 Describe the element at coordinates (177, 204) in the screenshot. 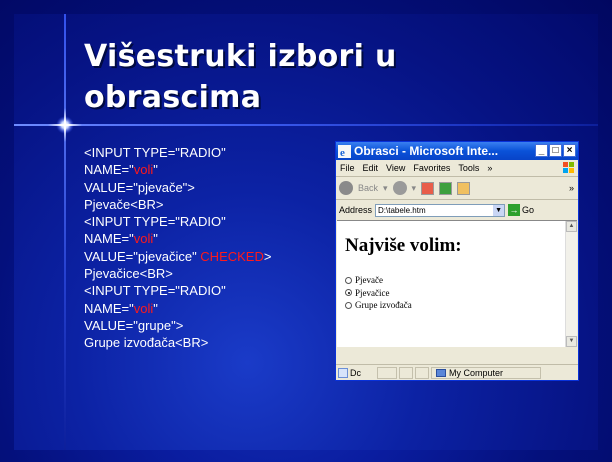

I see `code-line: Pjevače<BR>` at that location.